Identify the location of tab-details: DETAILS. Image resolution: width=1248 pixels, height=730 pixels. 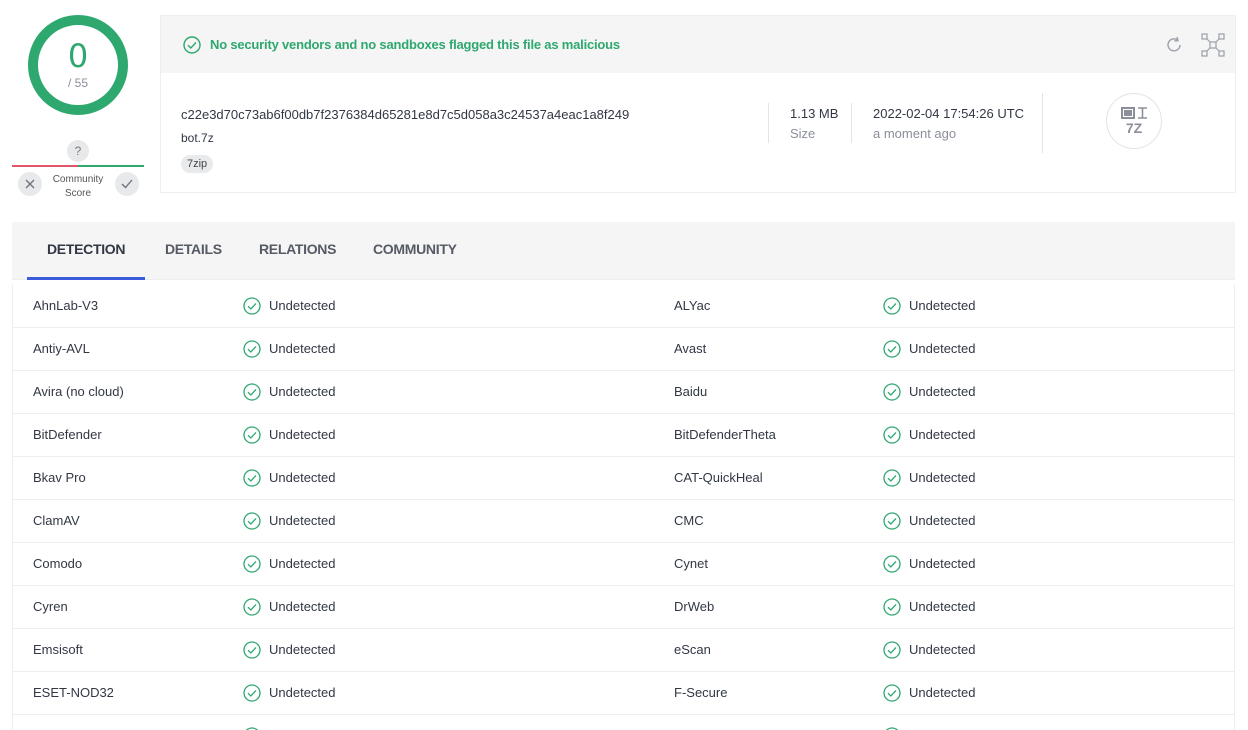
(193, 251).